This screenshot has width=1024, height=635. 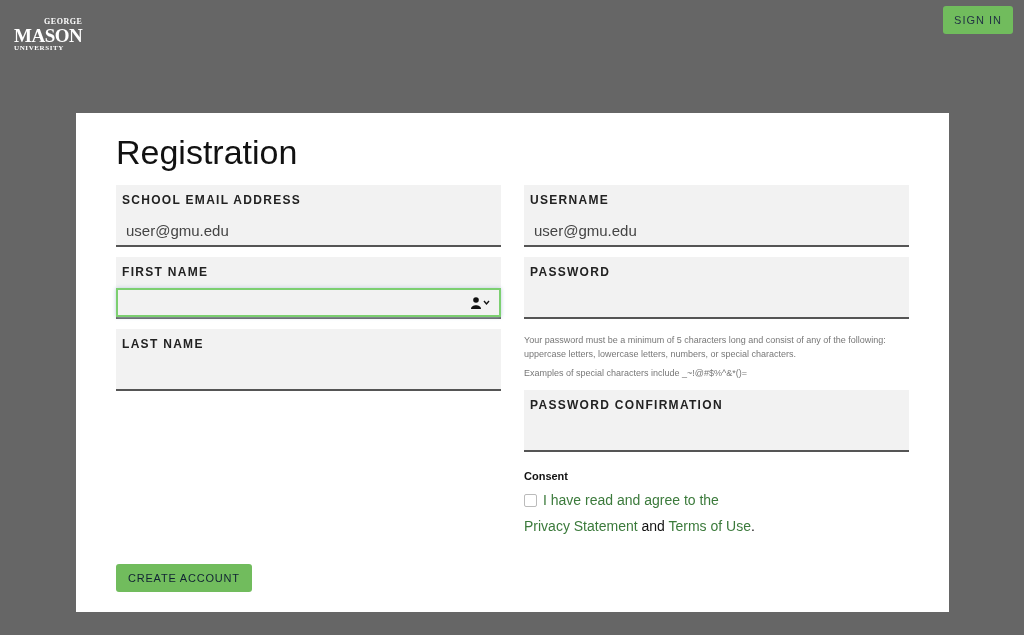 What do you see at coordinates (716, 288) in the screenshot?
I see `input-field: PASSWORD` at bounding box center [716, 288].